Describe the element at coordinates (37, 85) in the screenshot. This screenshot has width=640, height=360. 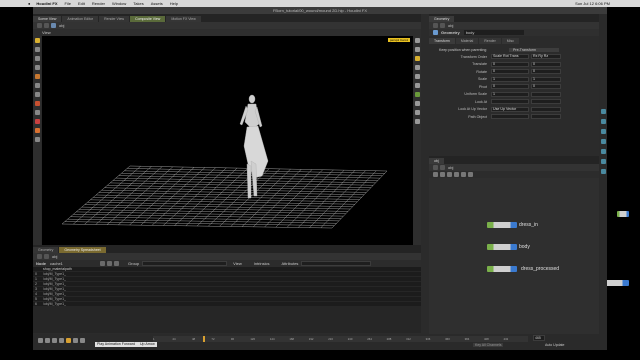
I see `pose-tool-icon` at that location.